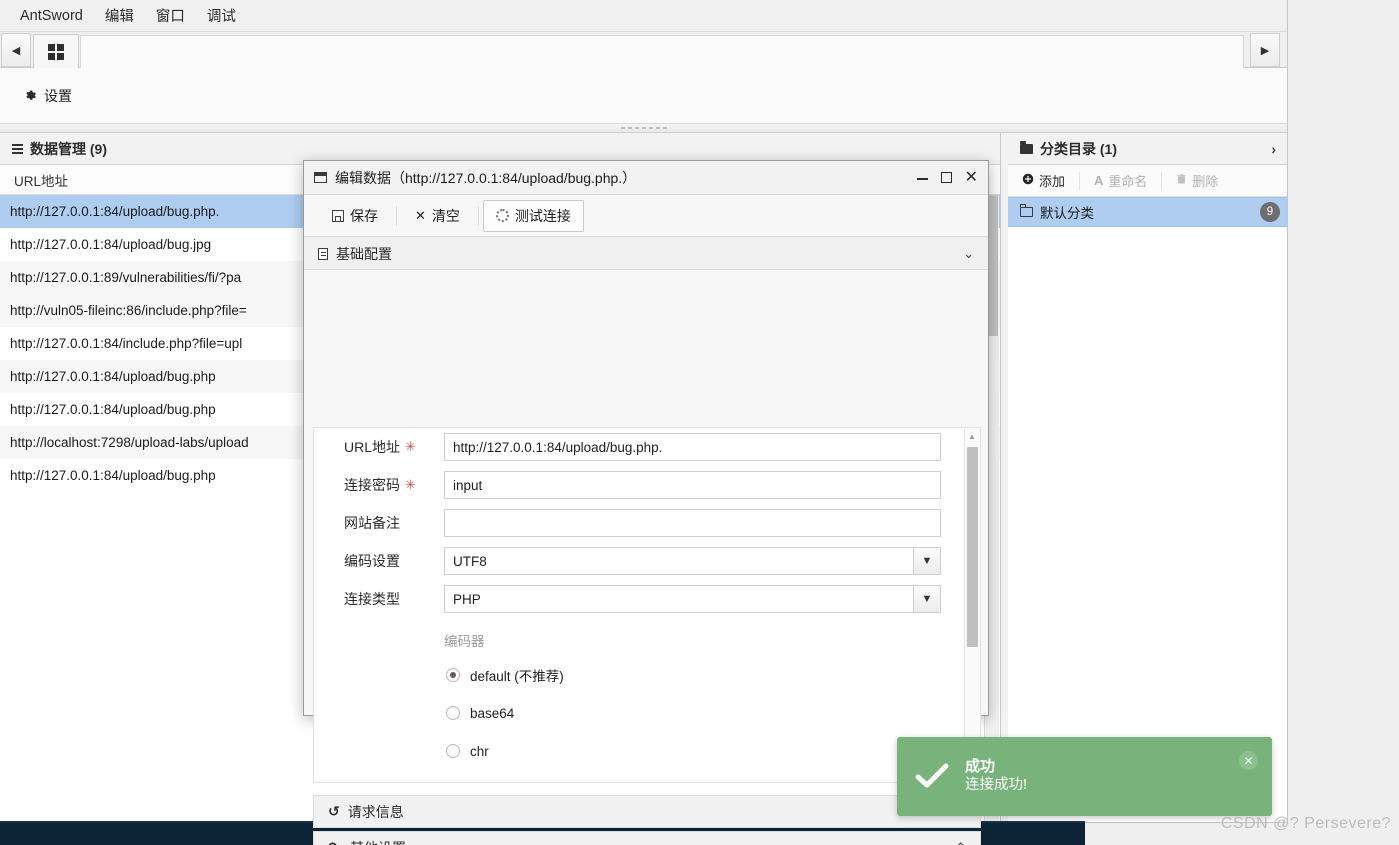 This screenshot has width=1399, height=845. I want to click on toast-title: 成功, so click(980, 766).